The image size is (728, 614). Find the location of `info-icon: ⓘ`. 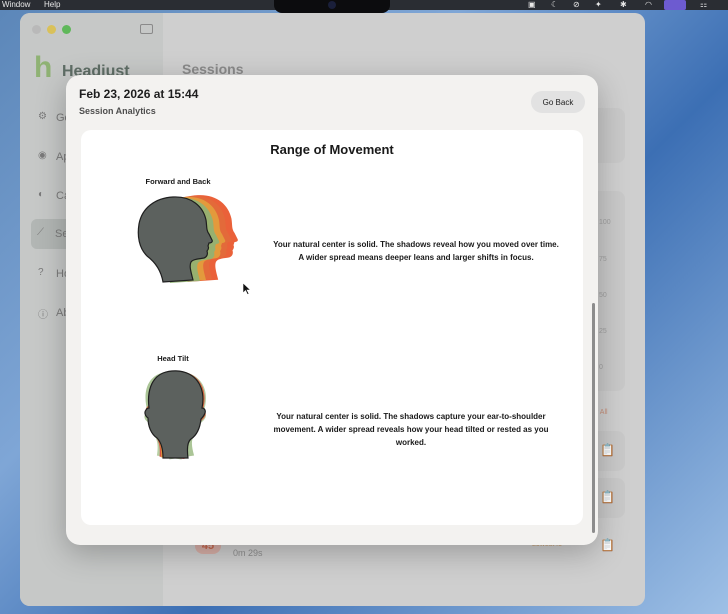

info-icon: ⓘ is located at coordinates (43, 315).